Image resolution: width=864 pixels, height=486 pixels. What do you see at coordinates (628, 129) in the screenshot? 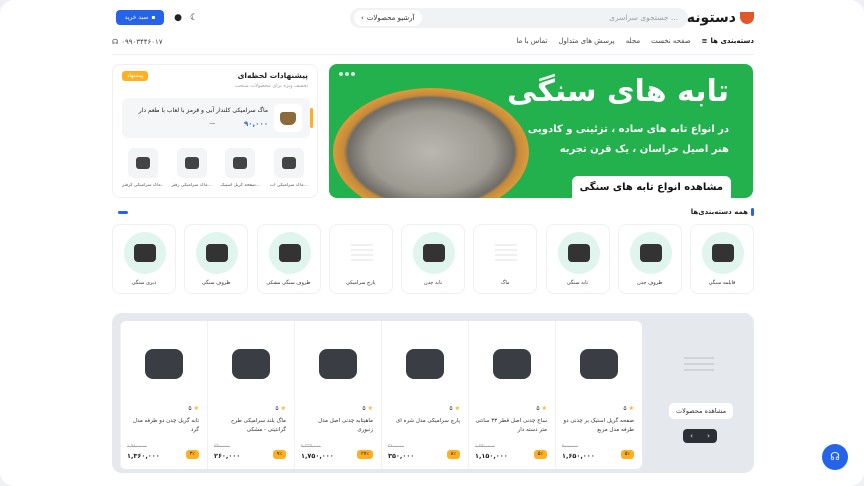
I see `hero-subtitle: در انواع تابه های ساده ، تزئینی و کادویی` at bounding box center [628, 129].